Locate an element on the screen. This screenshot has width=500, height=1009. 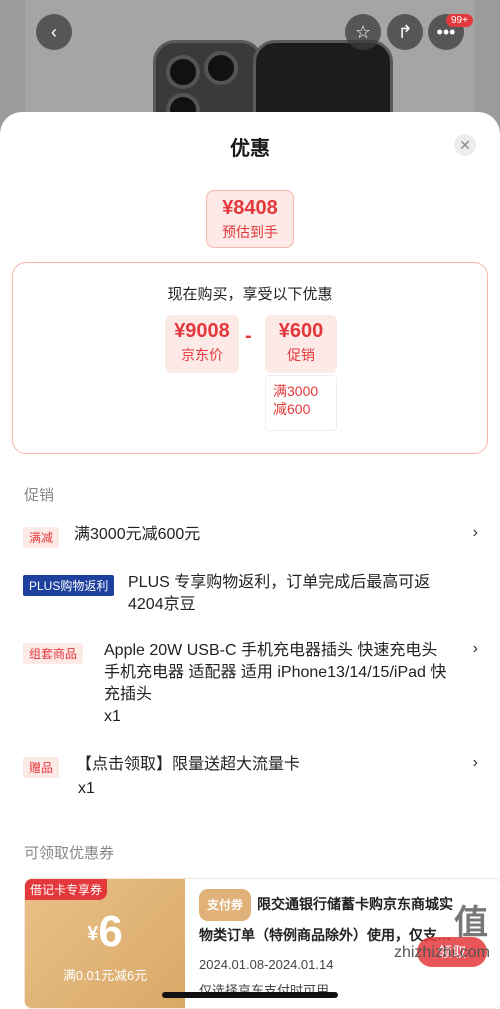
promotion-text: 满3000元减600元 is located at coordinates (137, 534).